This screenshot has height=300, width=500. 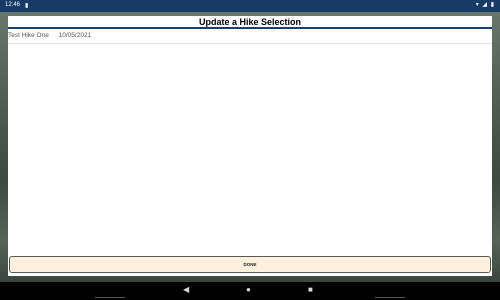 I want to click on home-icon: ●, so click(x=248, y=289).